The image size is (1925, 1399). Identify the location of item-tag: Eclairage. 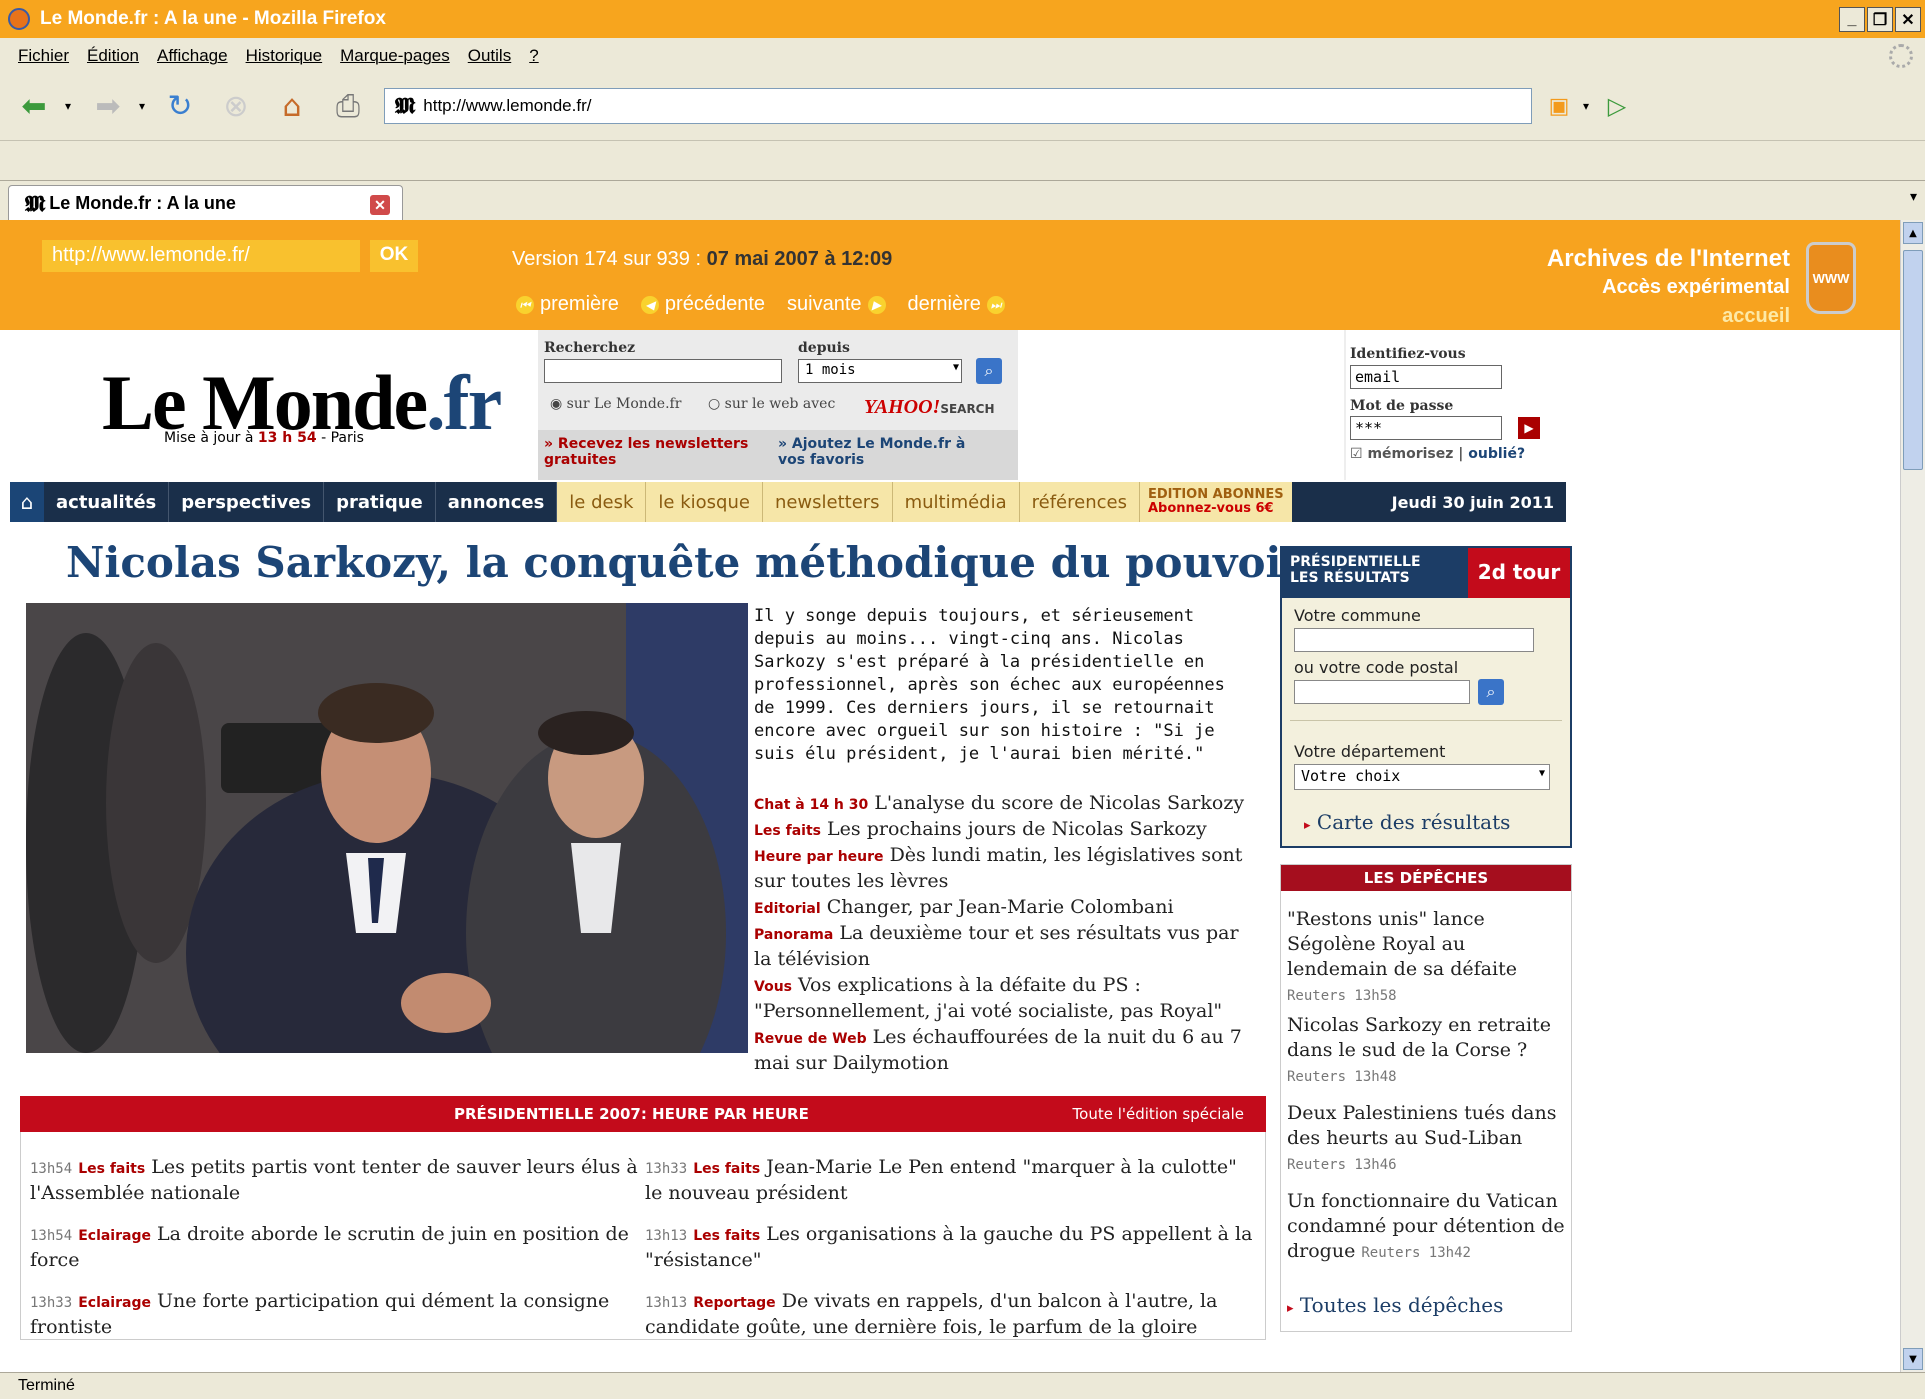
(114, 1236).